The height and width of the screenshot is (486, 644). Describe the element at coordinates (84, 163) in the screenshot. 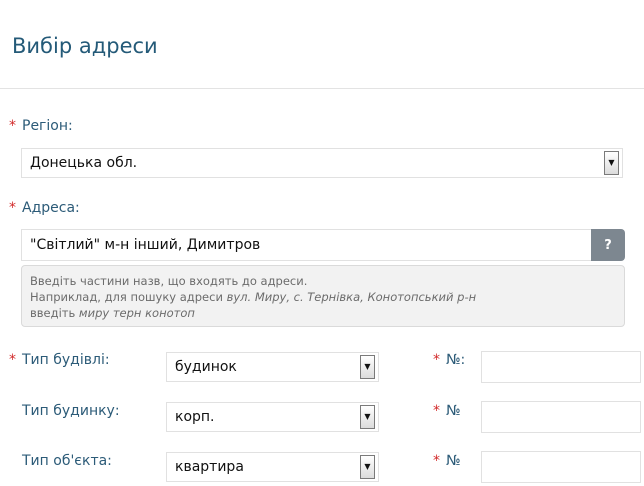

I see `region-select-value: Донецька обл.` at that location.